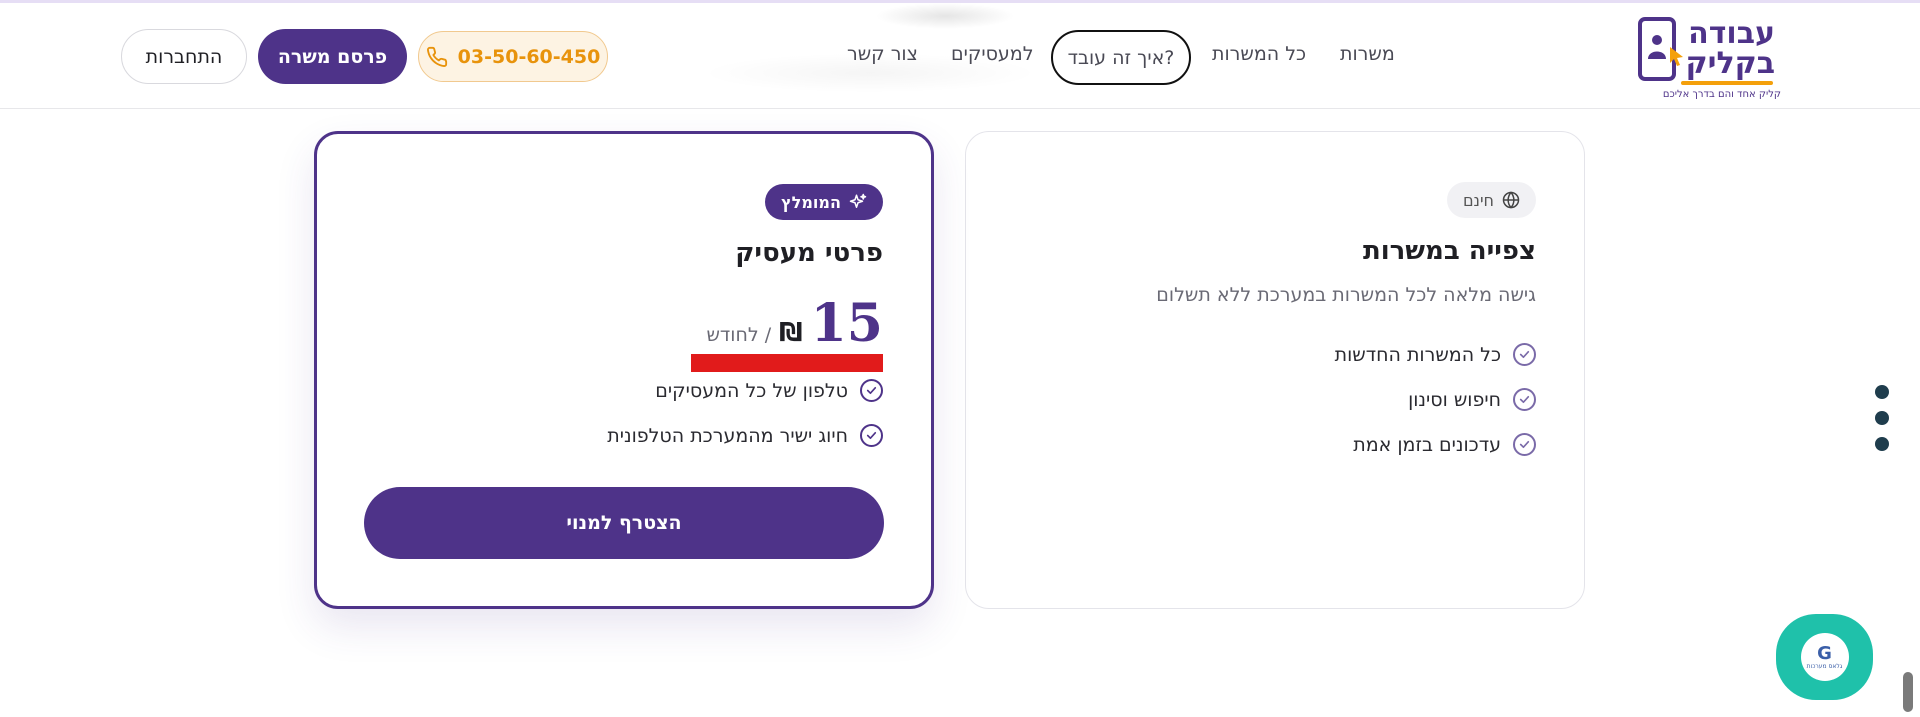  Describe the element at coordinates (1721, 94) in the screenshot. I see `logo-tagline: קליק אחד והם בדרך אליכם` at that location.